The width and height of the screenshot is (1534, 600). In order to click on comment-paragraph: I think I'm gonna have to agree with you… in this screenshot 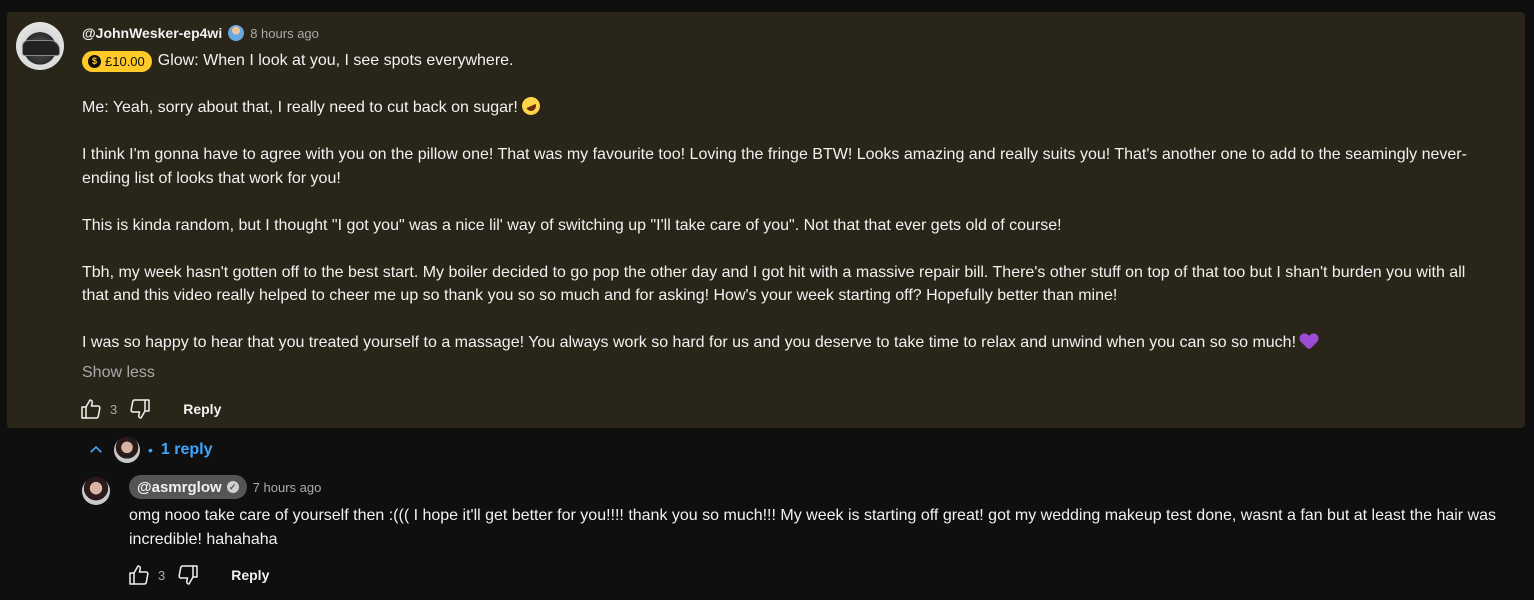, I will do `click(777, 166)`.